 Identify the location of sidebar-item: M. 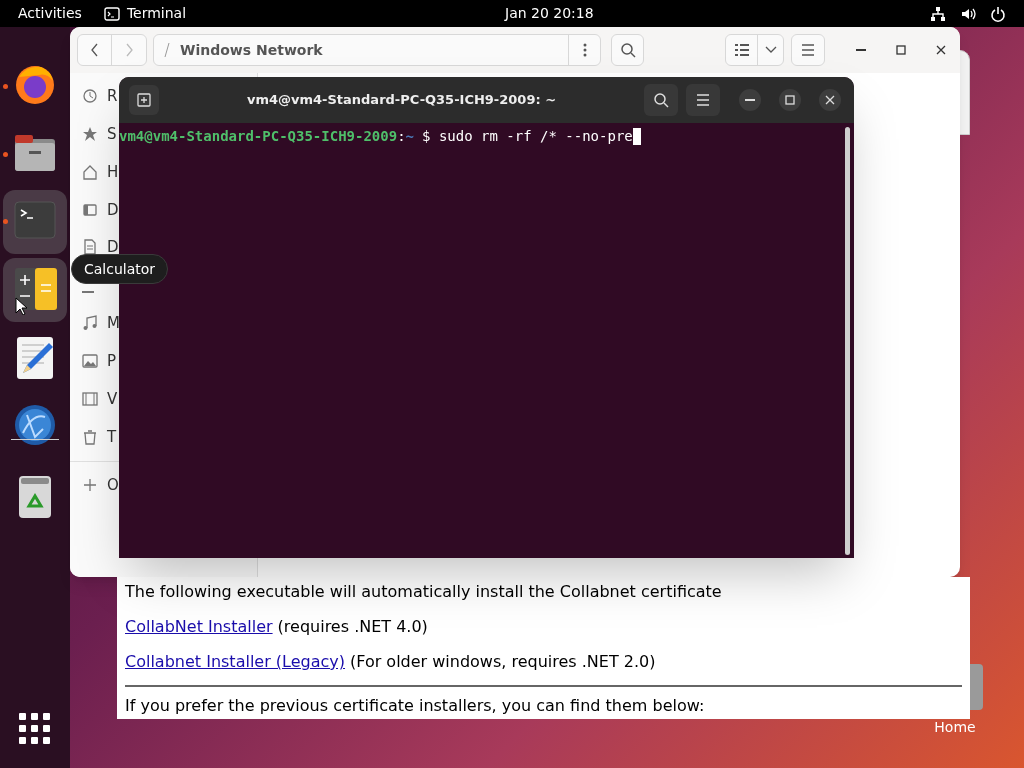
(113, 323).